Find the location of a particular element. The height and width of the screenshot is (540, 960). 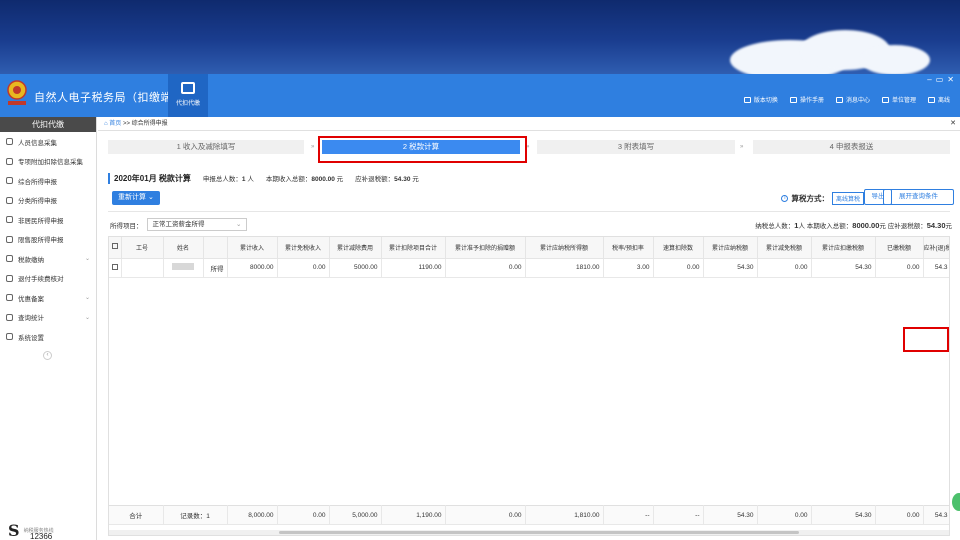

summary-count-unit: 人 is located at coordinates (250, 179).